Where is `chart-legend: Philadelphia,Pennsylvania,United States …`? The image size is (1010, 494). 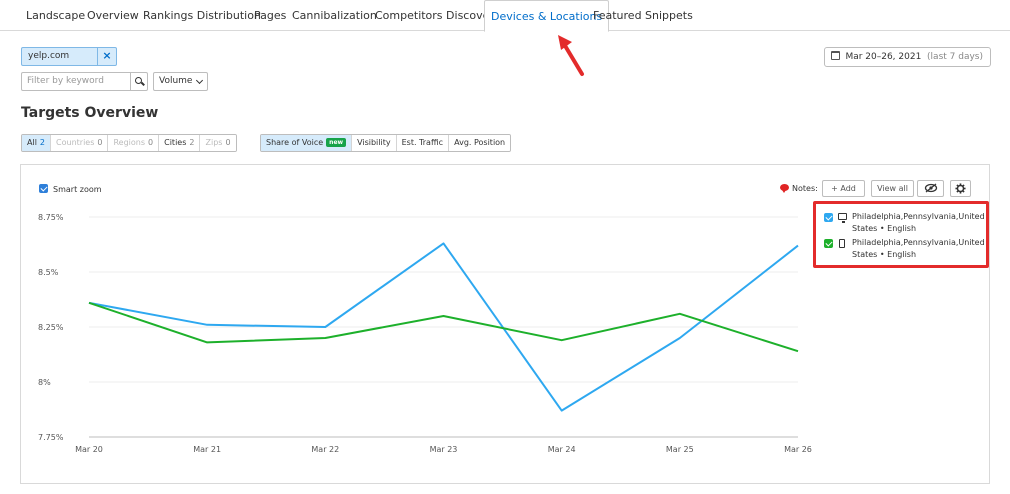
chart-legend: Philadelphia,Pennsylvania,United States … is located at coordinates (901, 234).